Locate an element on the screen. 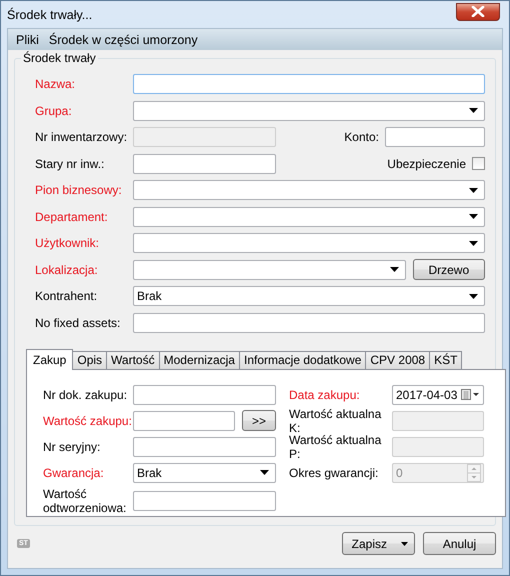 Image resolution: width=510 pixels, height=576 pixels. field-label: Wartość aktualna K: is located at coordinates (335, 420).